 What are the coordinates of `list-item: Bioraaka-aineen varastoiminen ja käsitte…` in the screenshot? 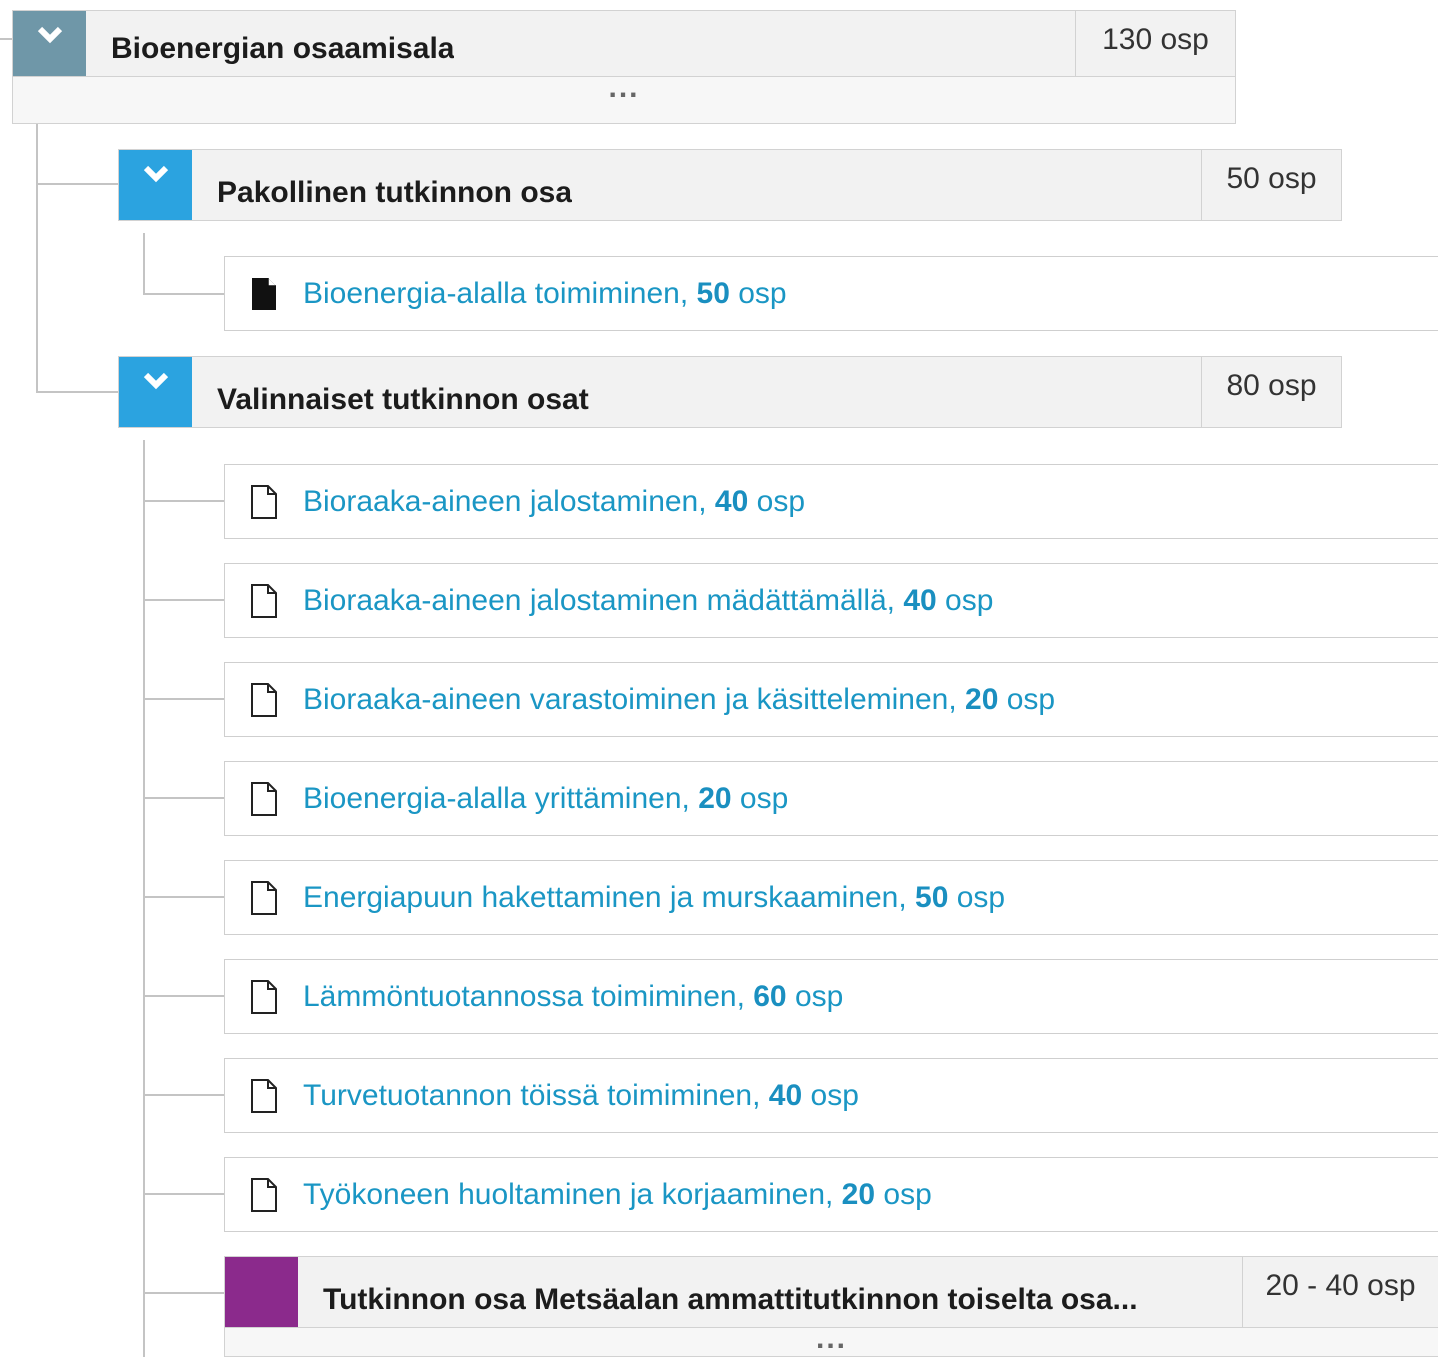 It's located at (831, 699).